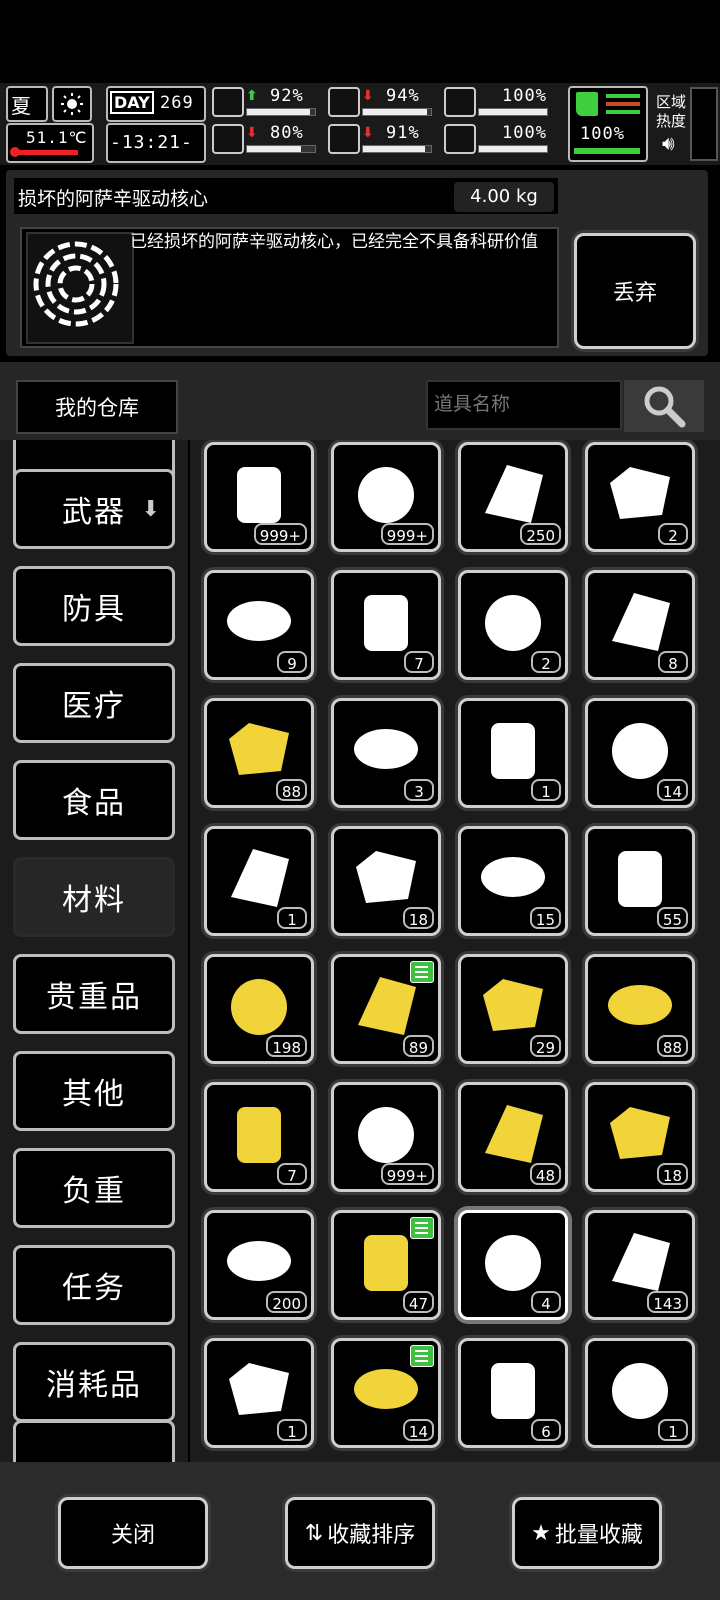 The width and height of the screenshot is (720, 1600). I want to click on batch-favorite-button: ★ 批量收藏, so click(587, 1533).